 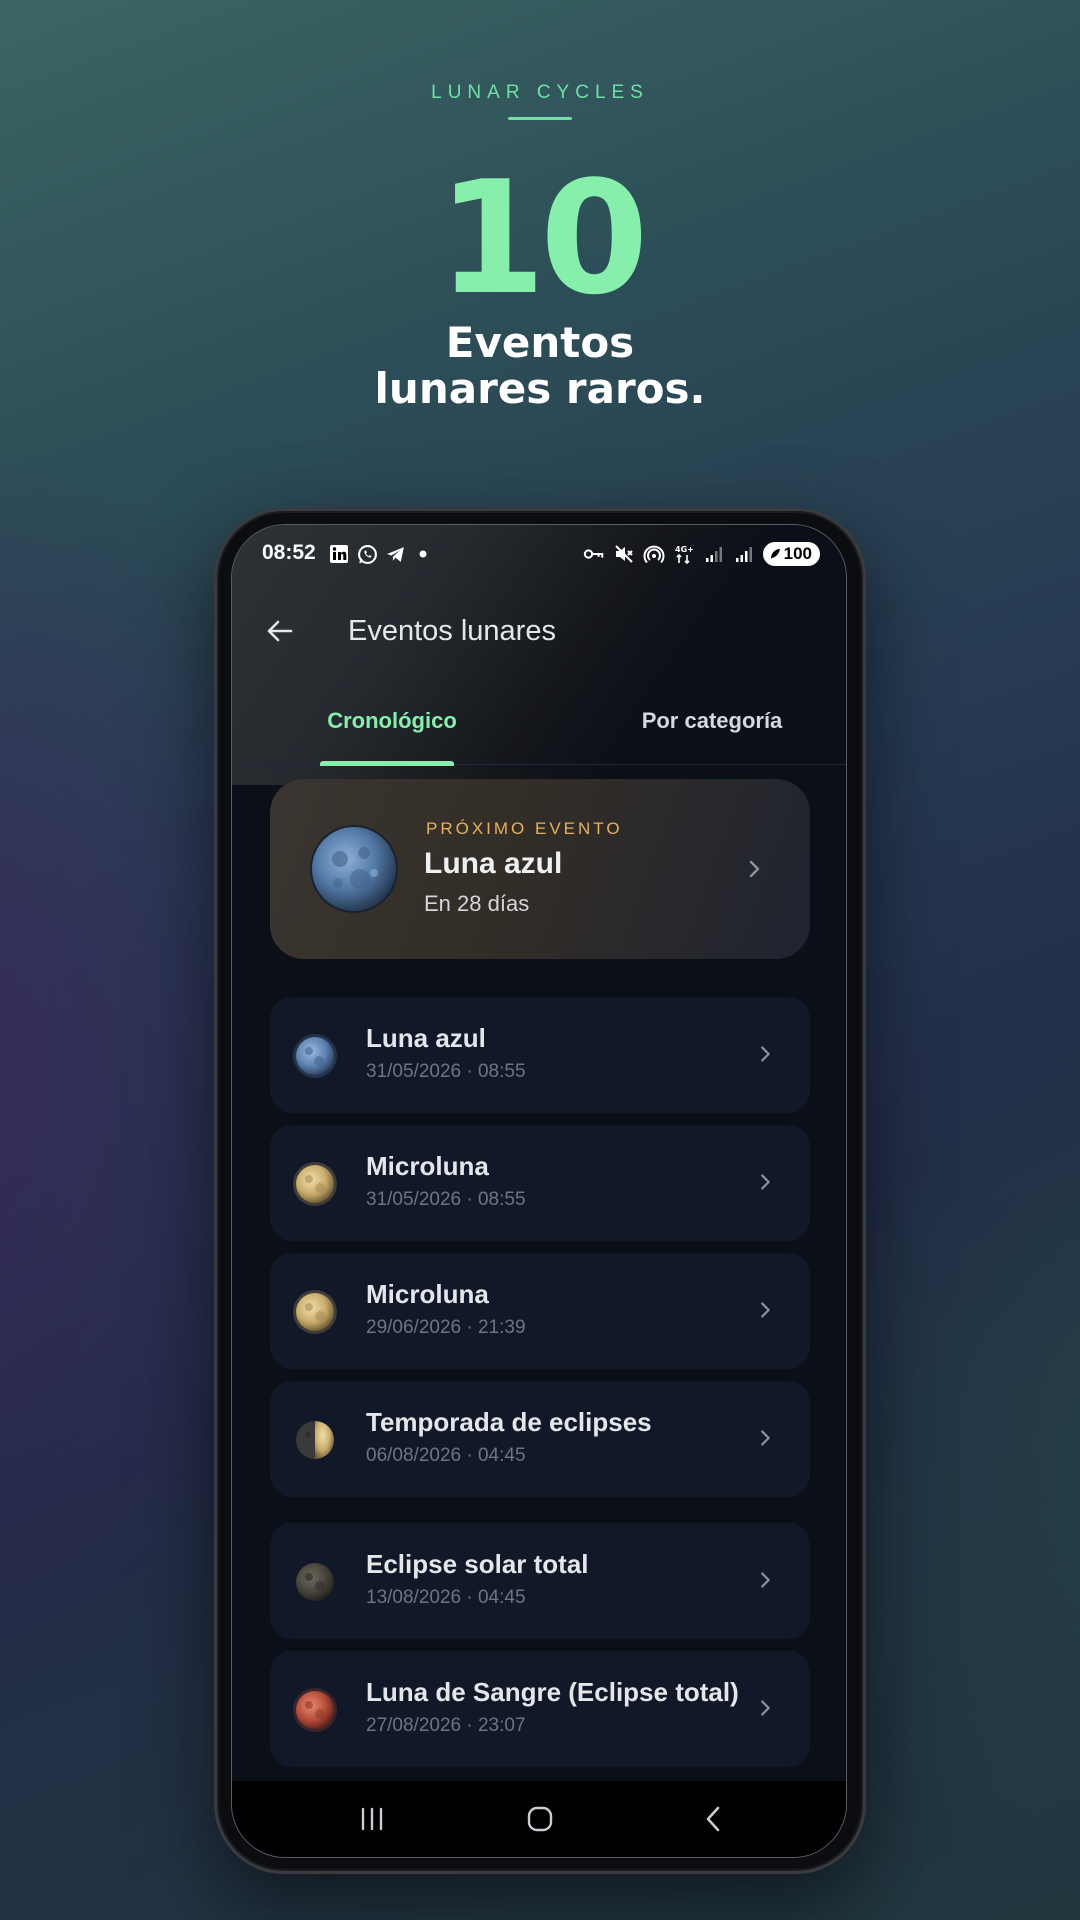 I want to click on 4g-icon: 4G+, so click(x=684, y=554).